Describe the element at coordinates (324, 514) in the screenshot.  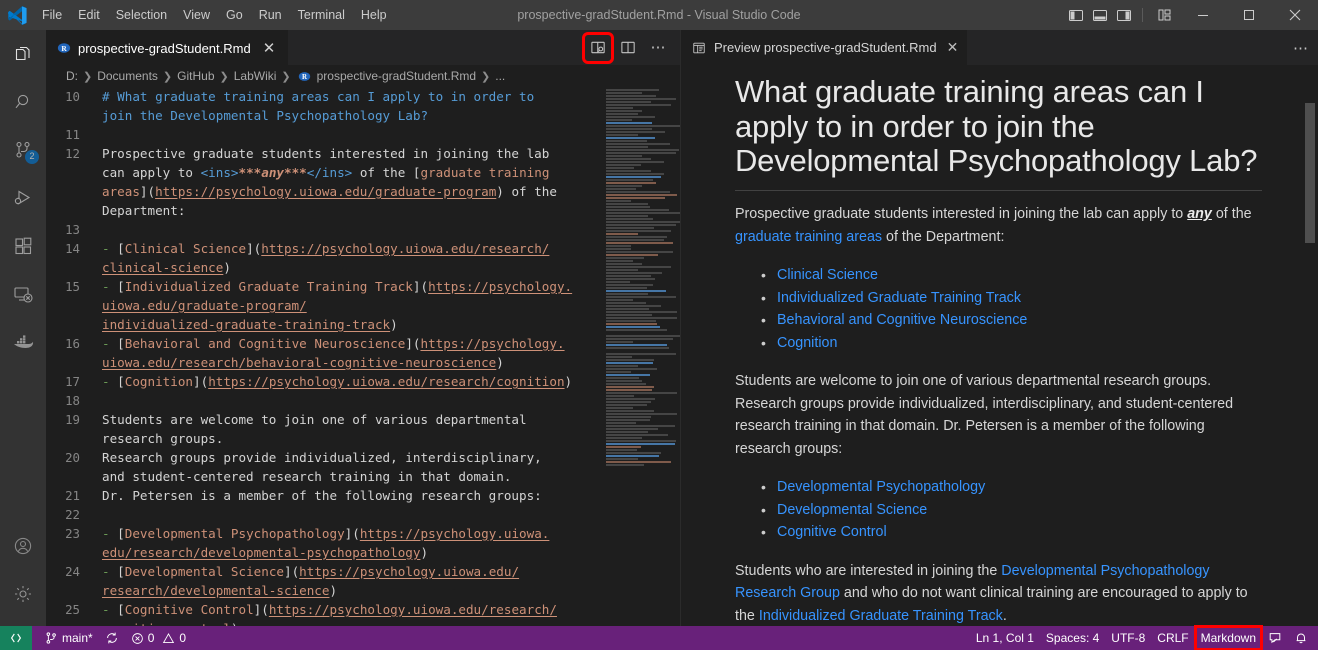
I see `code-line: 22` at that location.